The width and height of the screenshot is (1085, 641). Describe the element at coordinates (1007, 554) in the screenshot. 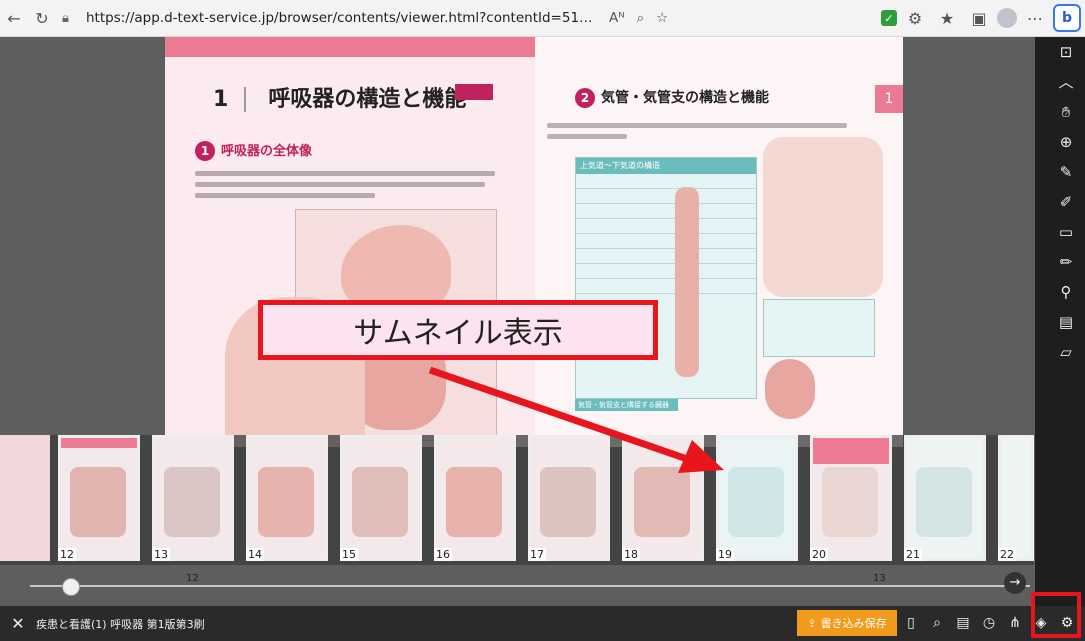

I see `thumbnail-page-number: 22` at that location.